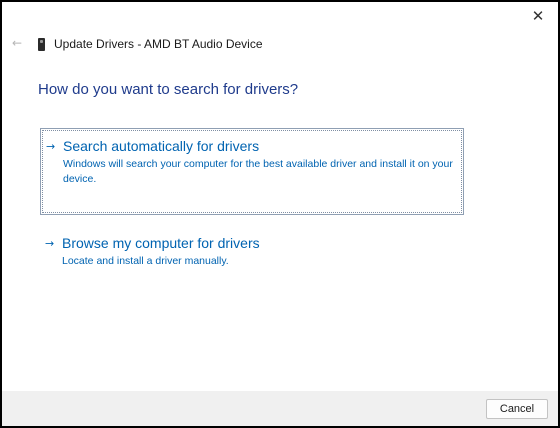 This screenshot has height=428, width=560. I want to click on option-title: Search automatically for drivers, so click(161, 146).